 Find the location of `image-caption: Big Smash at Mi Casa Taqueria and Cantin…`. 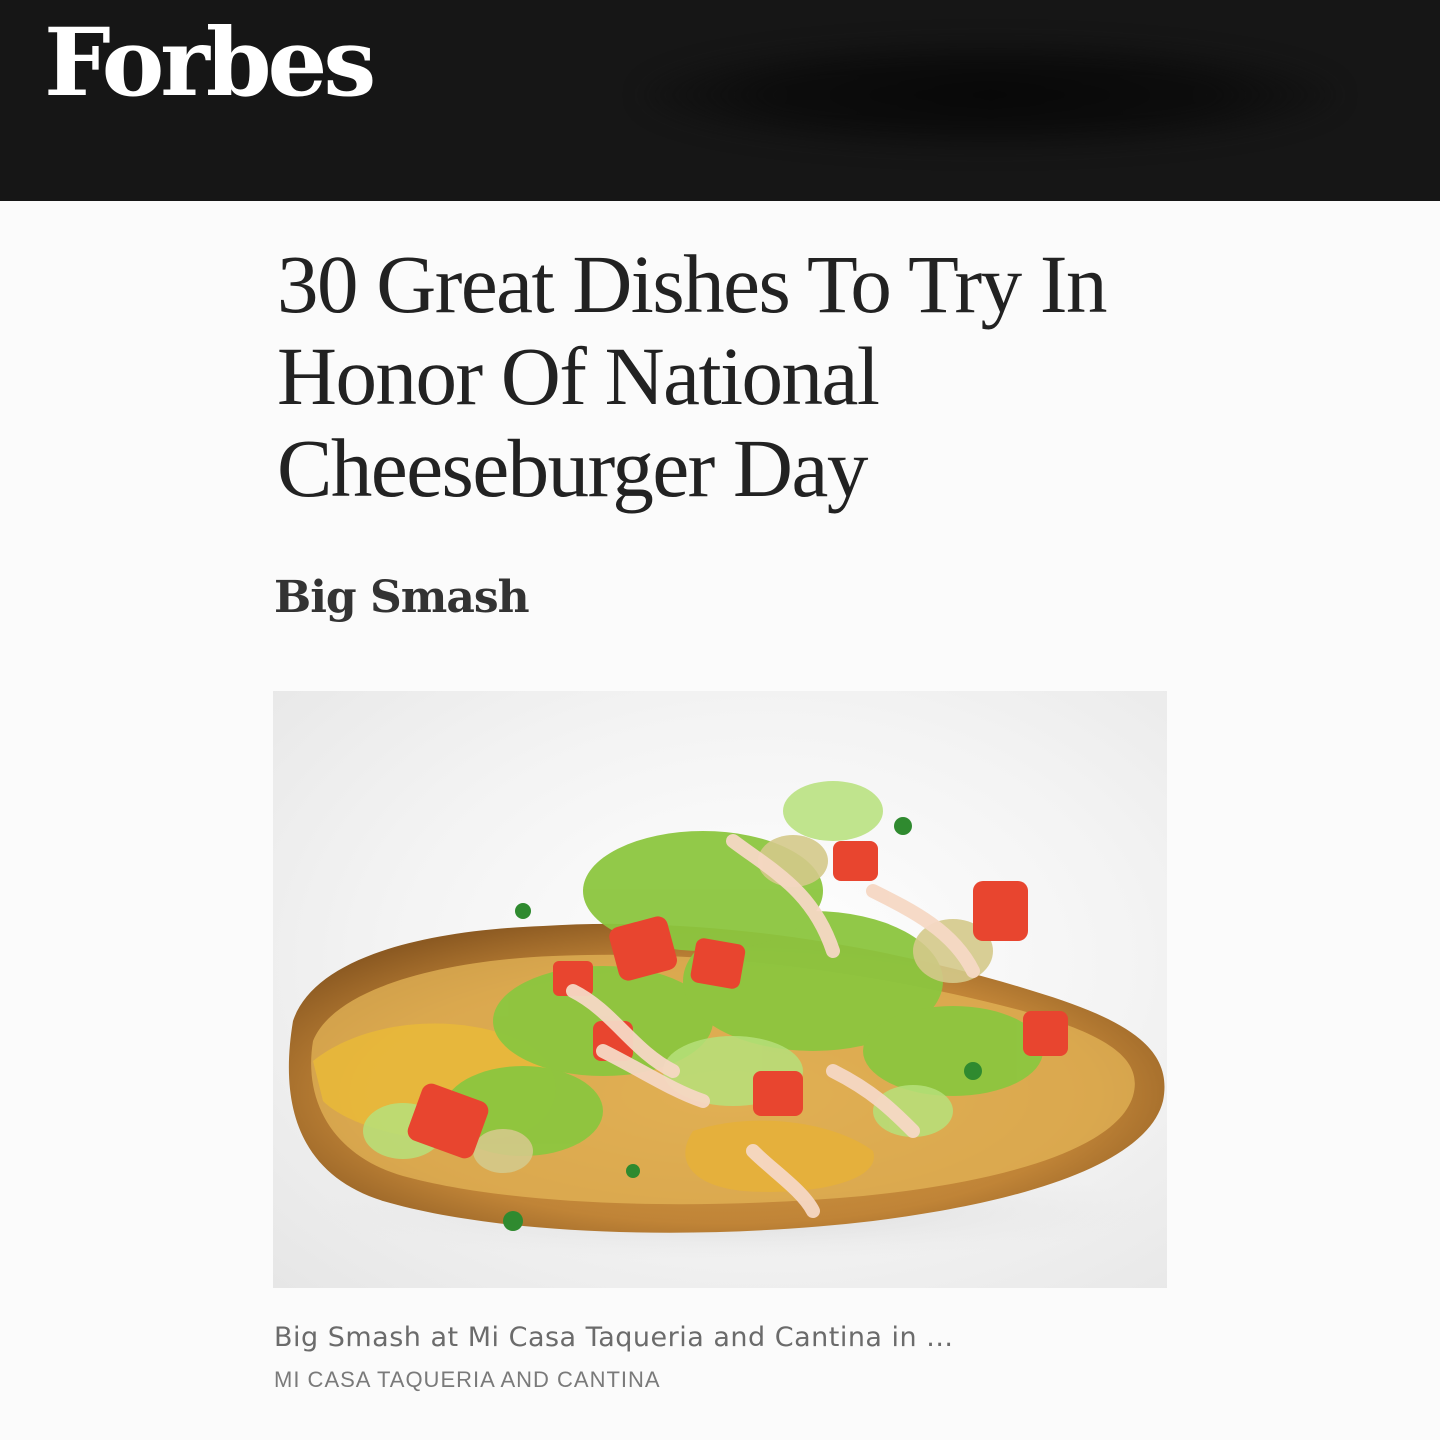

image-caption: Big Smash at Mi Casa Taqueria and Cantin… is located at coordinates (614, 1337).